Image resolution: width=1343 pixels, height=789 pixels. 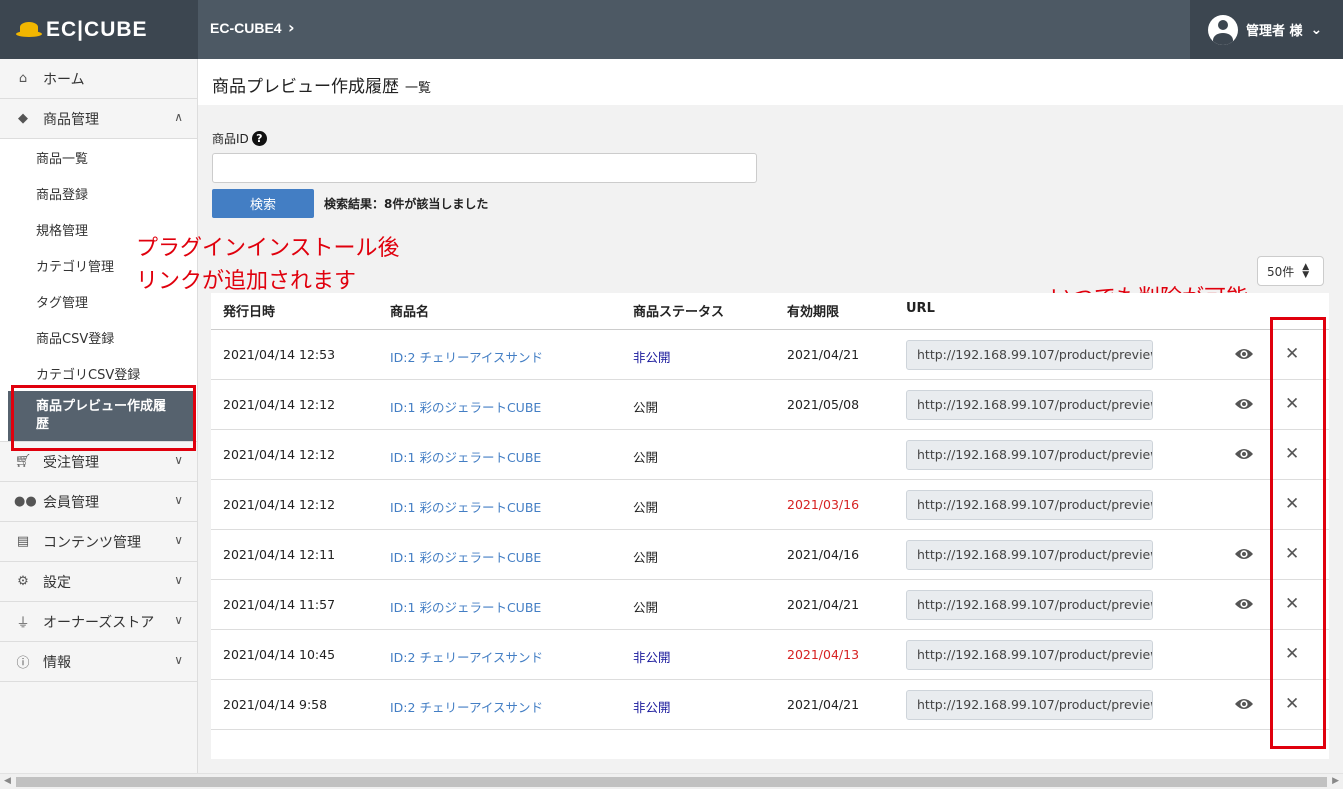 What do you see at coordinates (291, 27) in the screenshot?
I see `chevron-right-icon: ›` at bounding box center [291, 27].